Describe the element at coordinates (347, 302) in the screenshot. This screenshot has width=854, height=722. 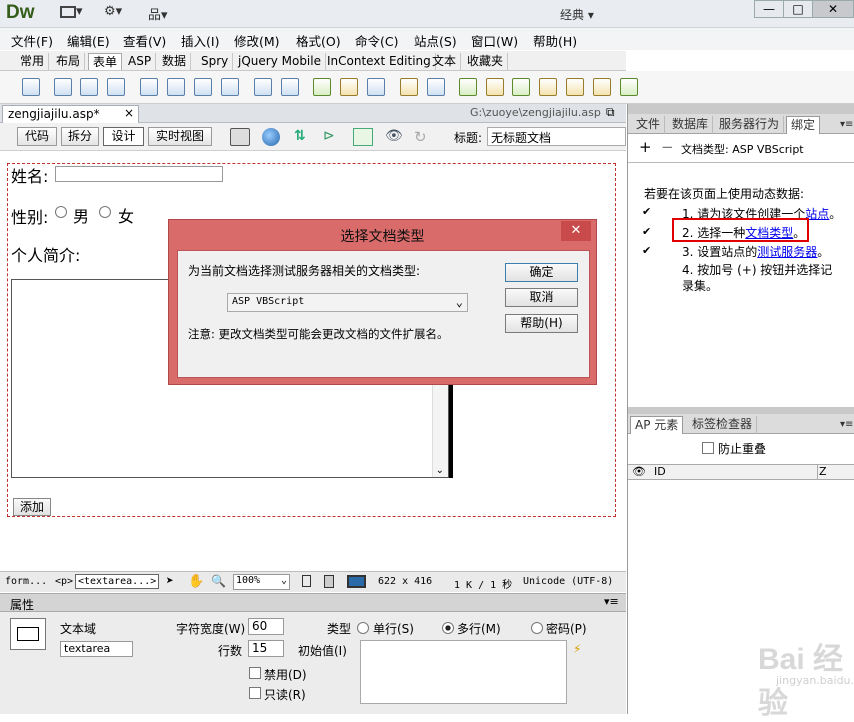
I see `doctype-select: ASP VBScript ⌄` at that location.